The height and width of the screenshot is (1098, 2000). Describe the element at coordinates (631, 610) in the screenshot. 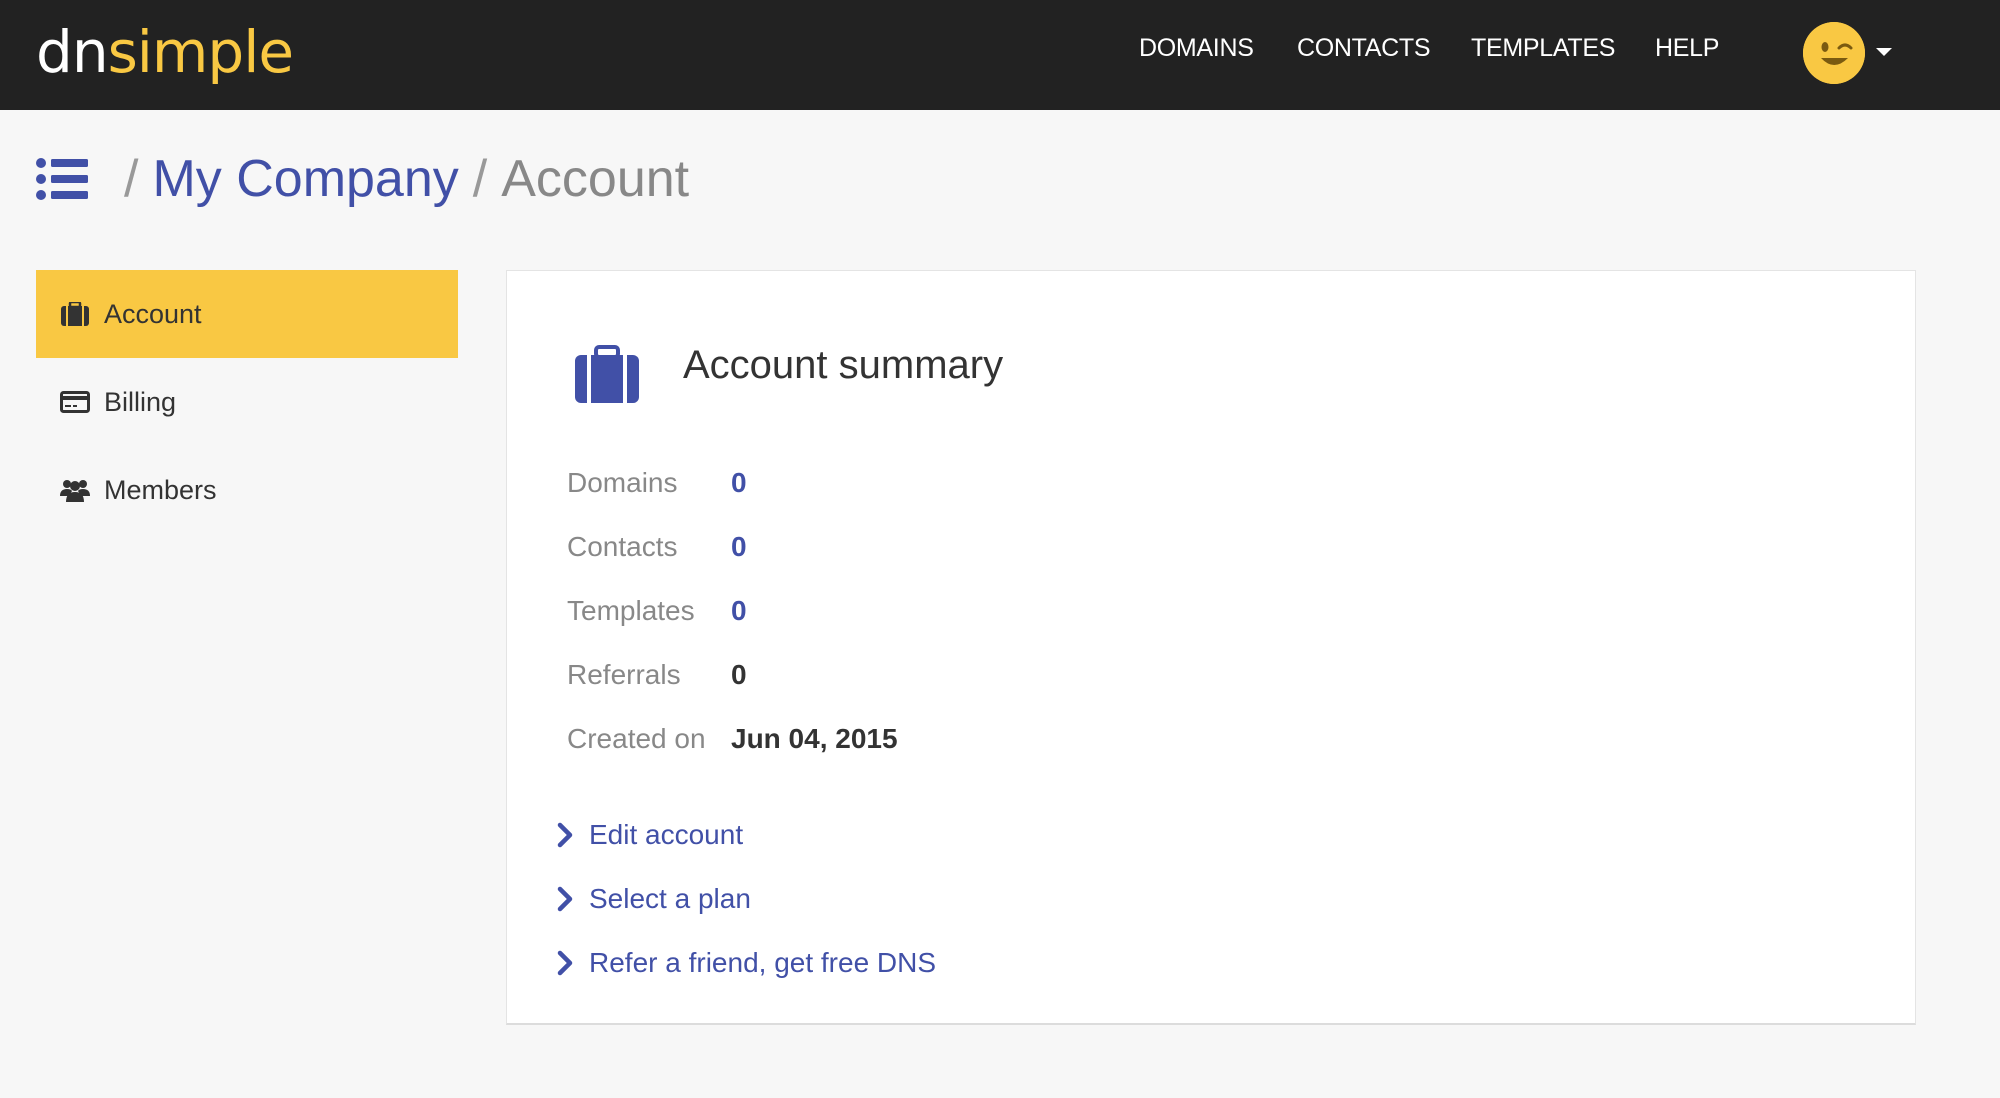

I see `stat-label: Templates` at that location.